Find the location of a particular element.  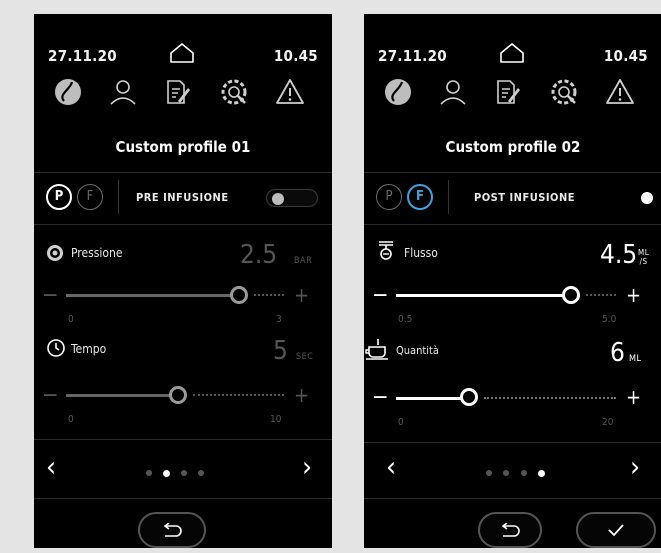

check-icon is located at coordinates (616, 530).